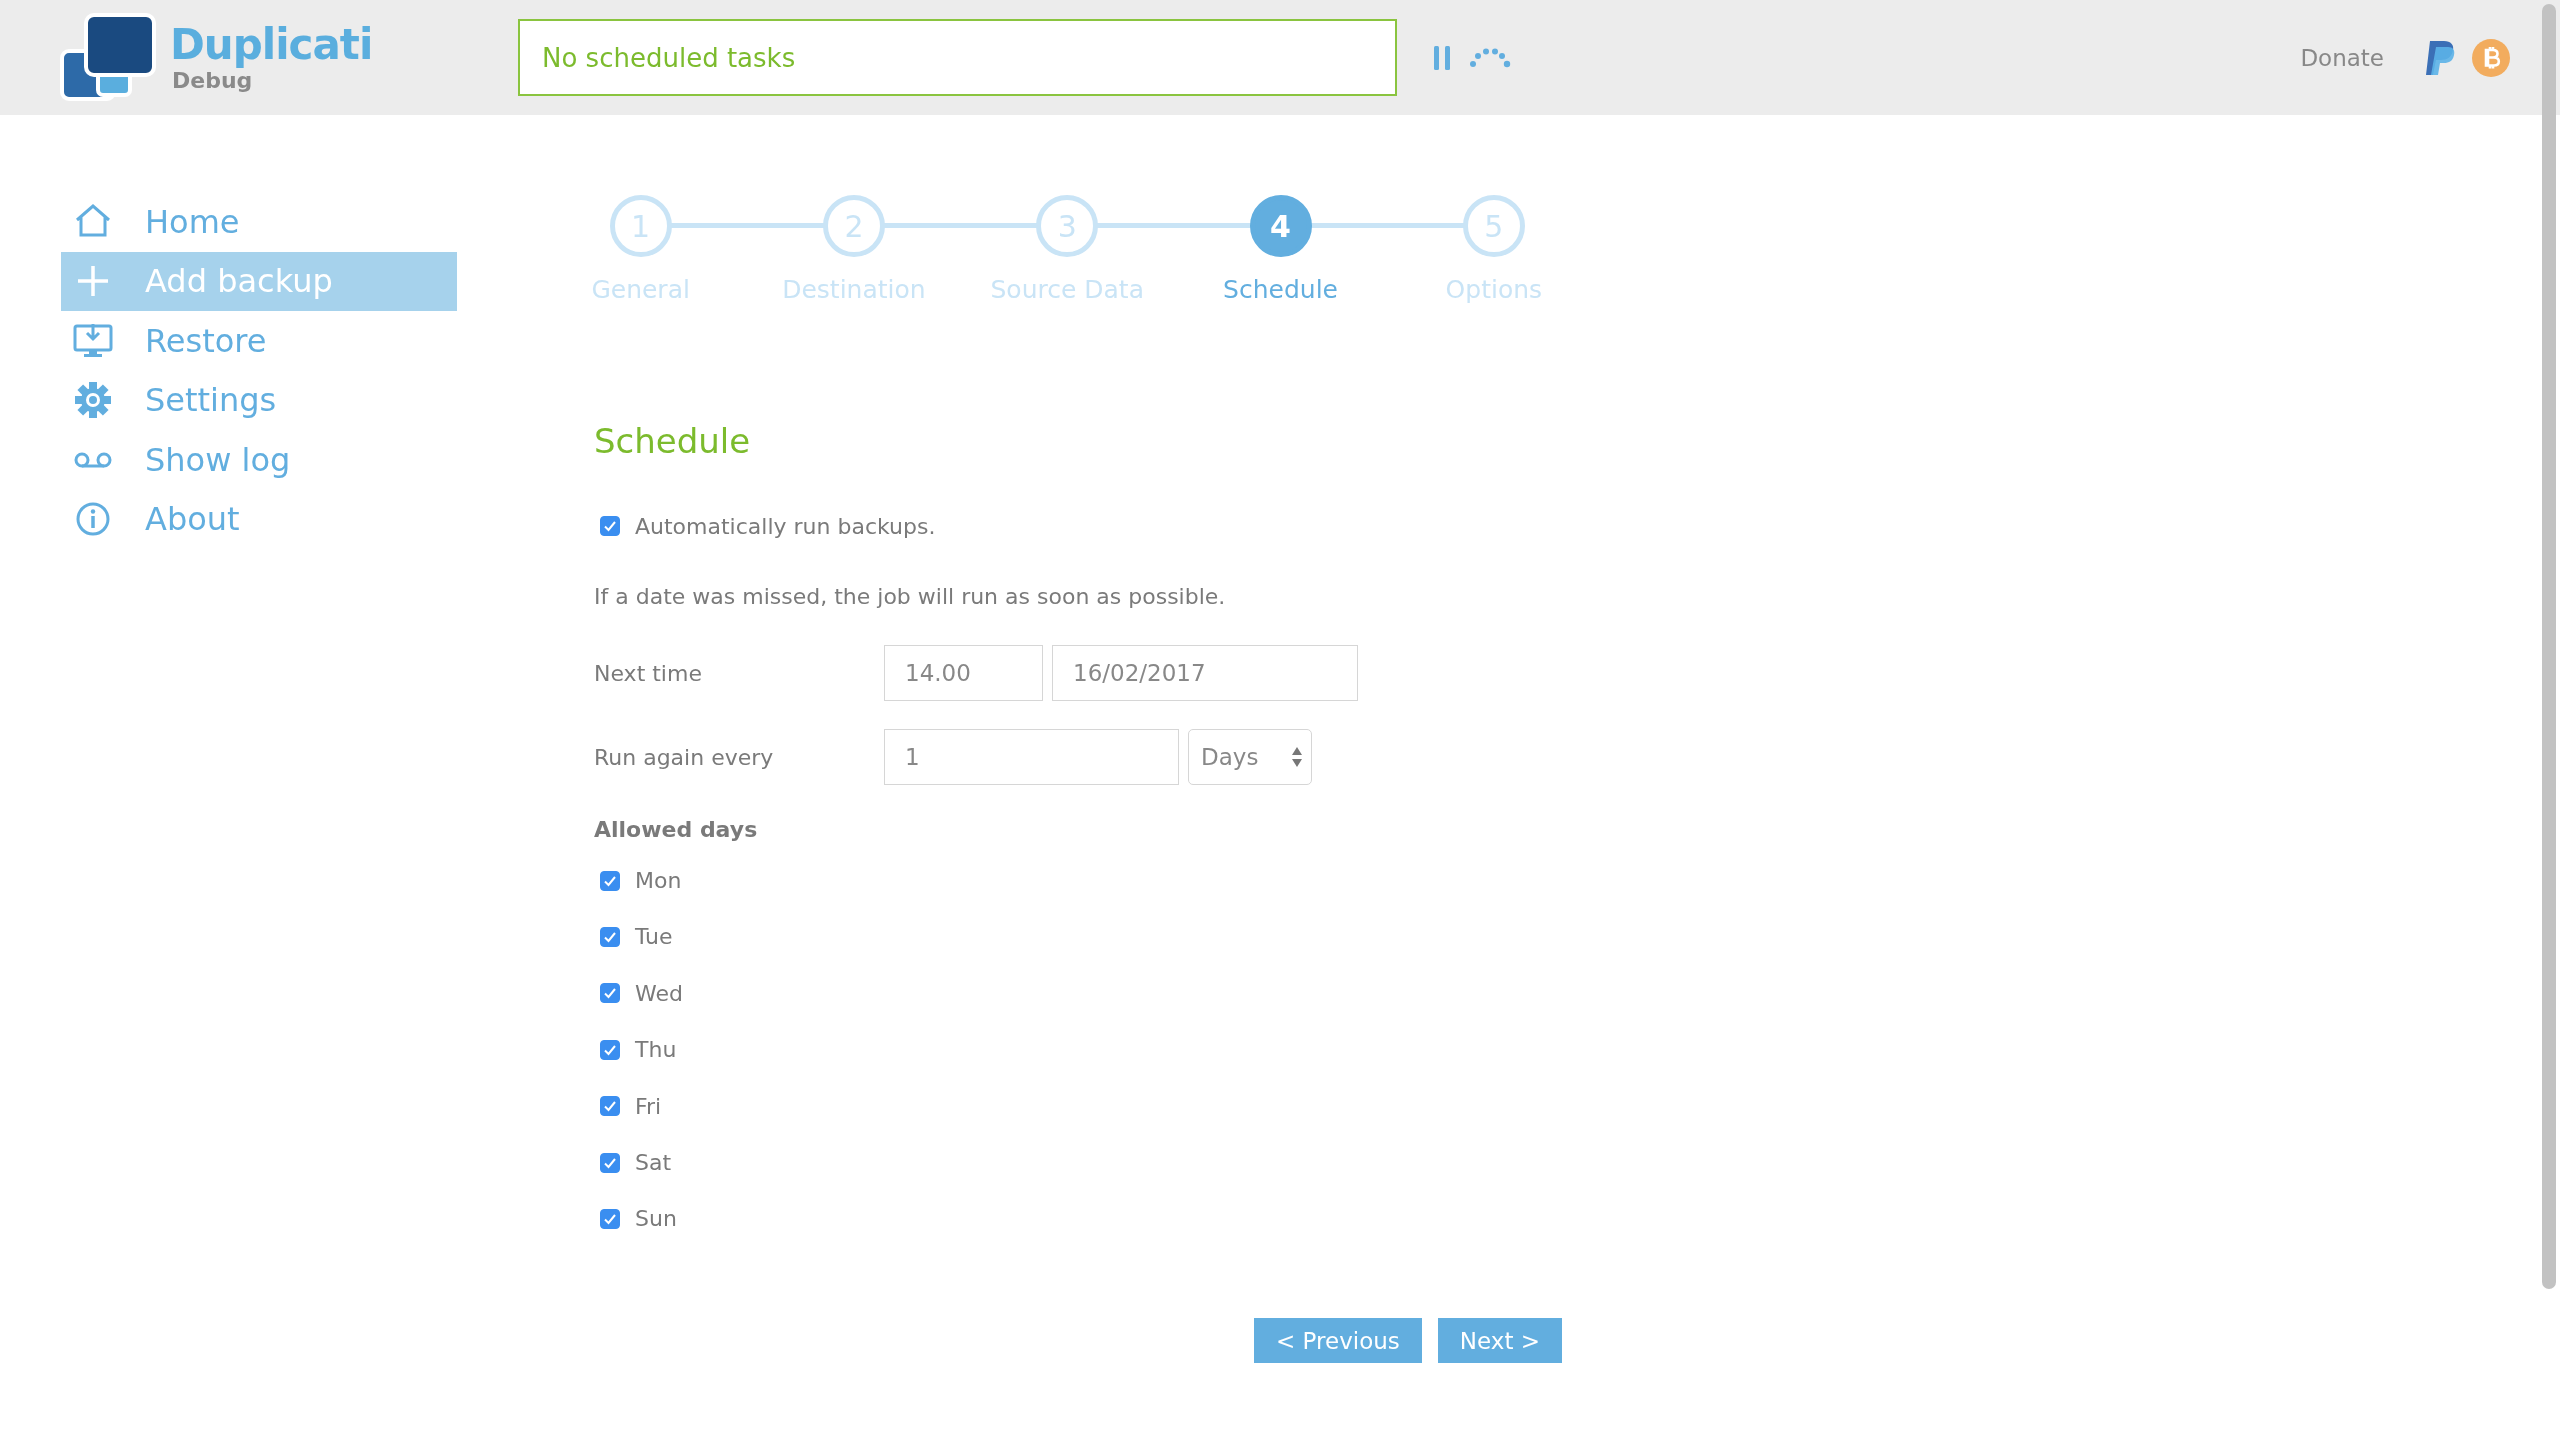 This screenshot has height=1452, width=2560. What do you see at coordinates (648, 1106) in the screenshot?
I see `checkbox-label: Fri` at bounding box center [648, 1106].